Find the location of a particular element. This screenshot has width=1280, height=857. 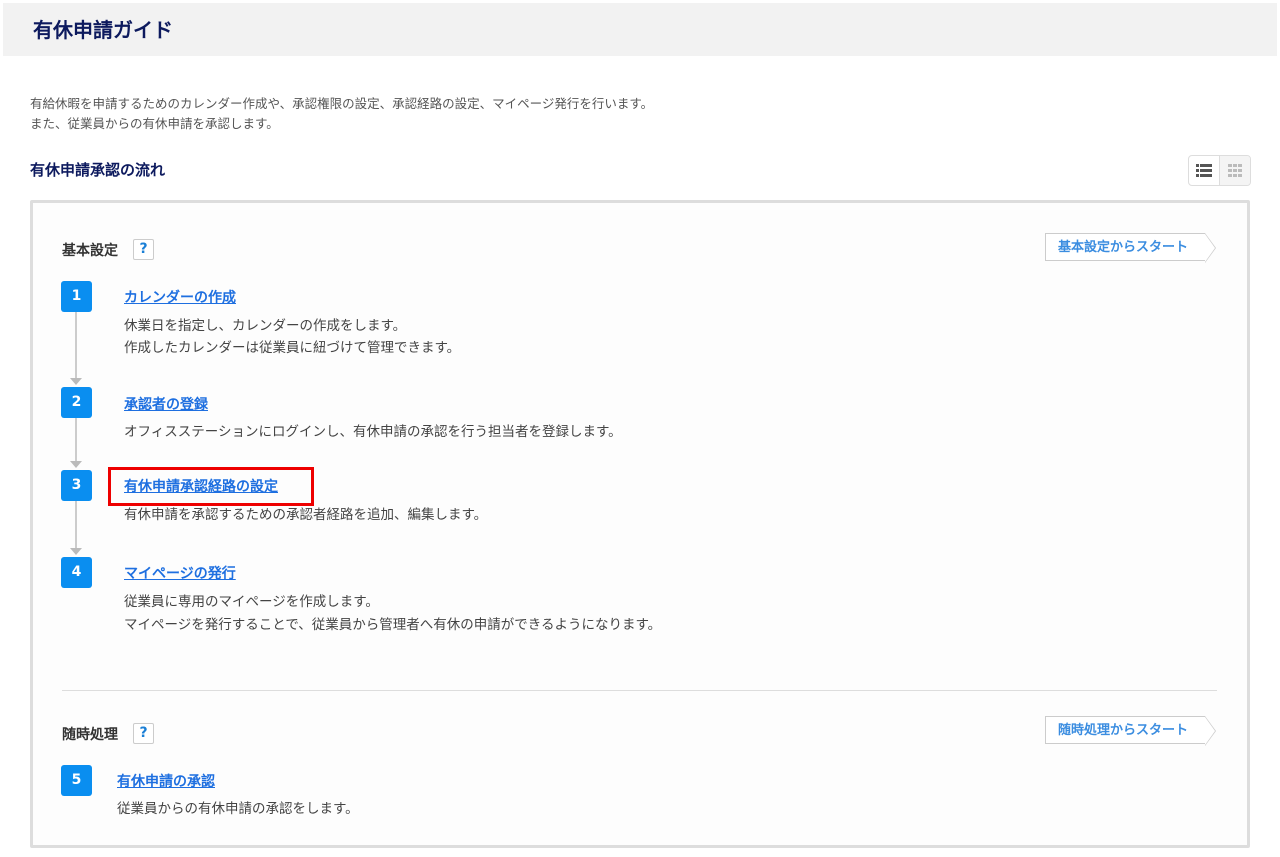

divider is located at coordinates (639, 690).